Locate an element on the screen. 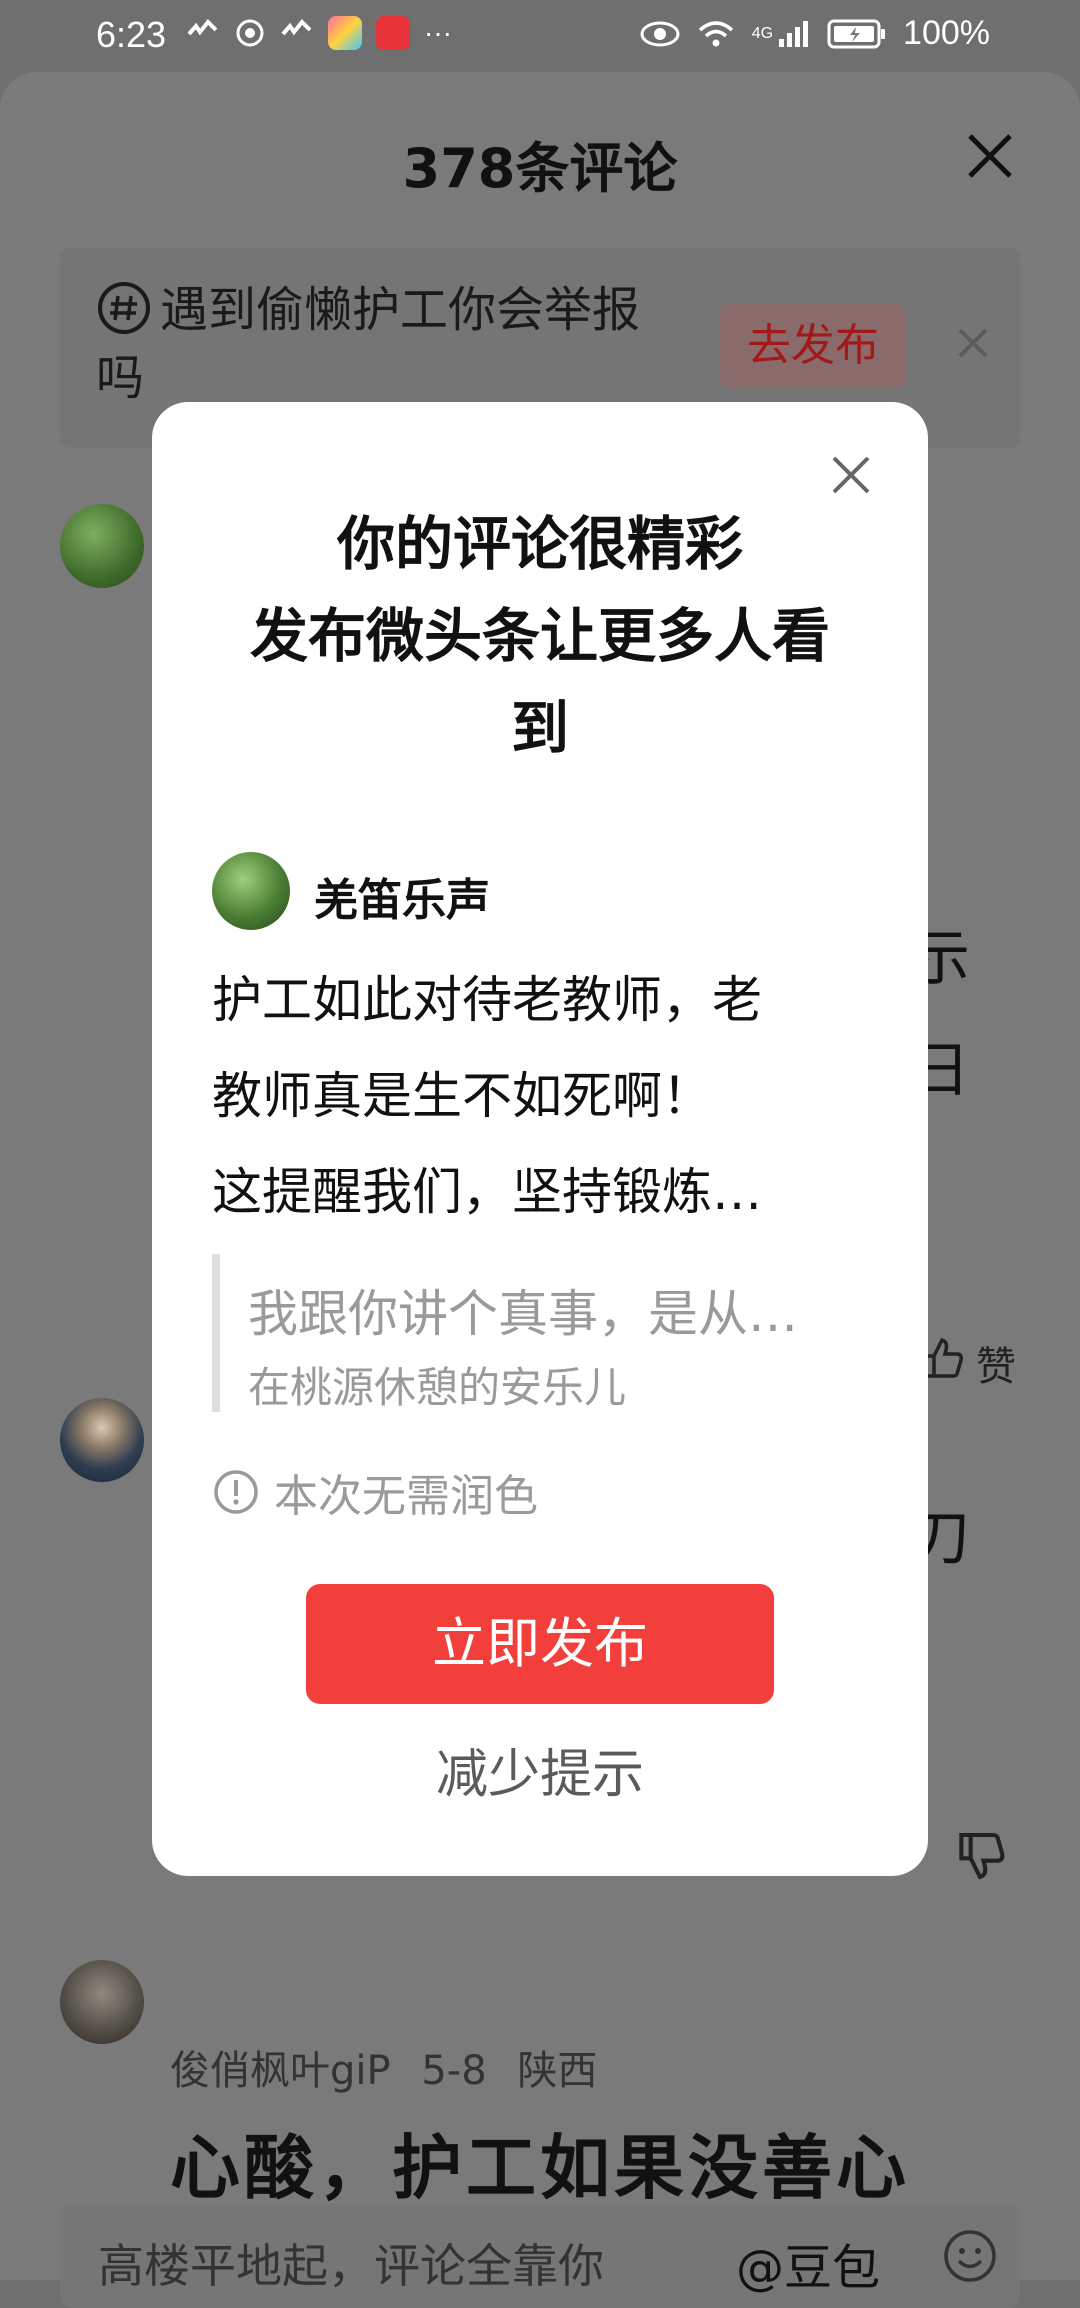 This screenshot has width=1080, height=2308. battery-icon is located at coordinates (856, 33).